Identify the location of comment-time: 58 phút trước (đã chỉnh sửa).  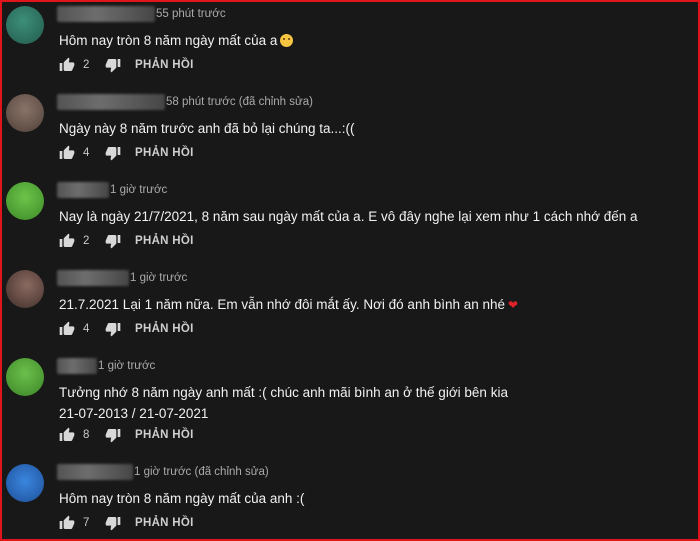
(239, 102).